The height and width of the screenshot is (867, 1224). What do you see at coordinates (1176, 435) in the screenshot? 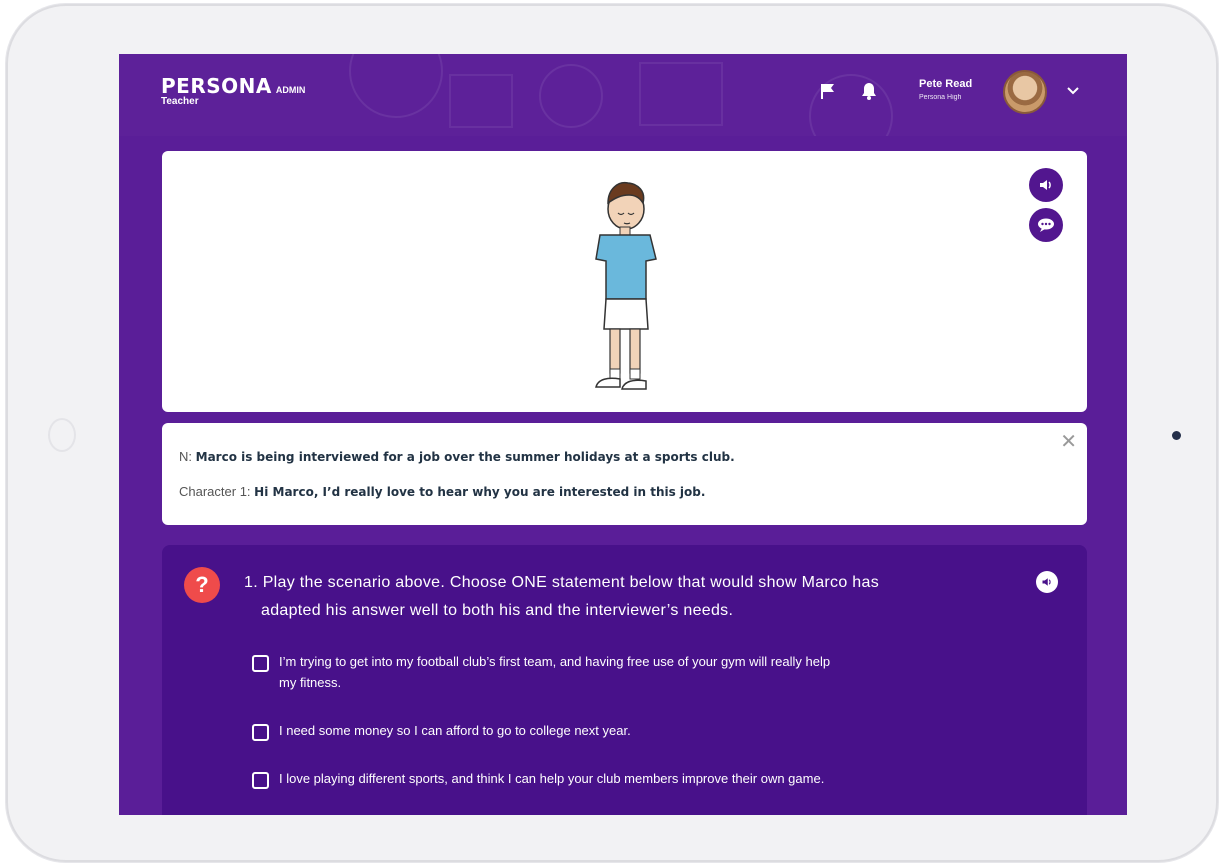
I see `tablet-camera` at bounding box center [1176, 435].